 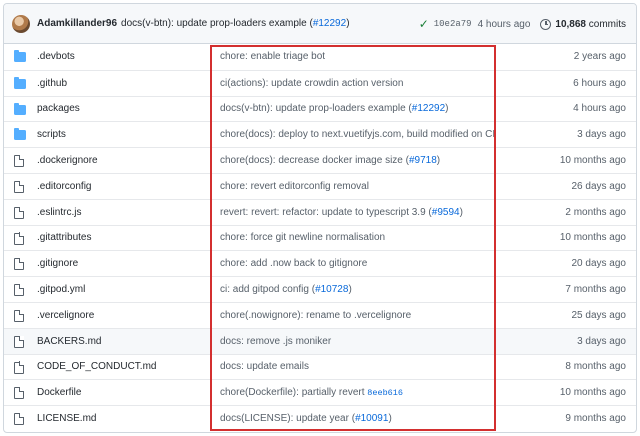 I want to click on file-commit-message: docs(LICENSE): update year (#10091), so click(x=306, y=418).